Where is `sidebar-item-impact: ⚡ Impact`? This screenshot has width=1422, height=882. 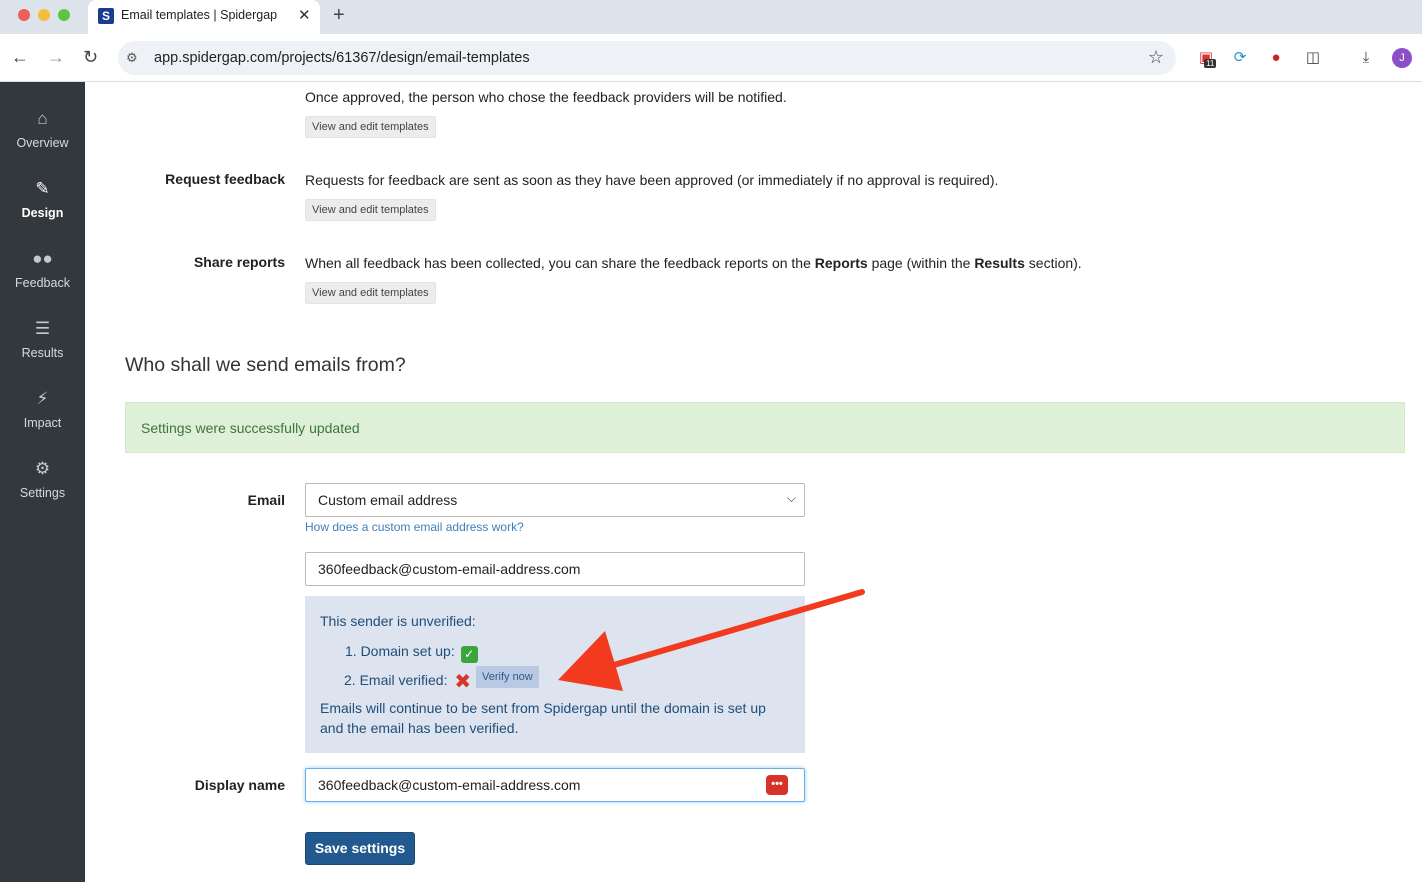
sidebar-item-impact: ⚡ Impact is located at coordinates (42, 418).